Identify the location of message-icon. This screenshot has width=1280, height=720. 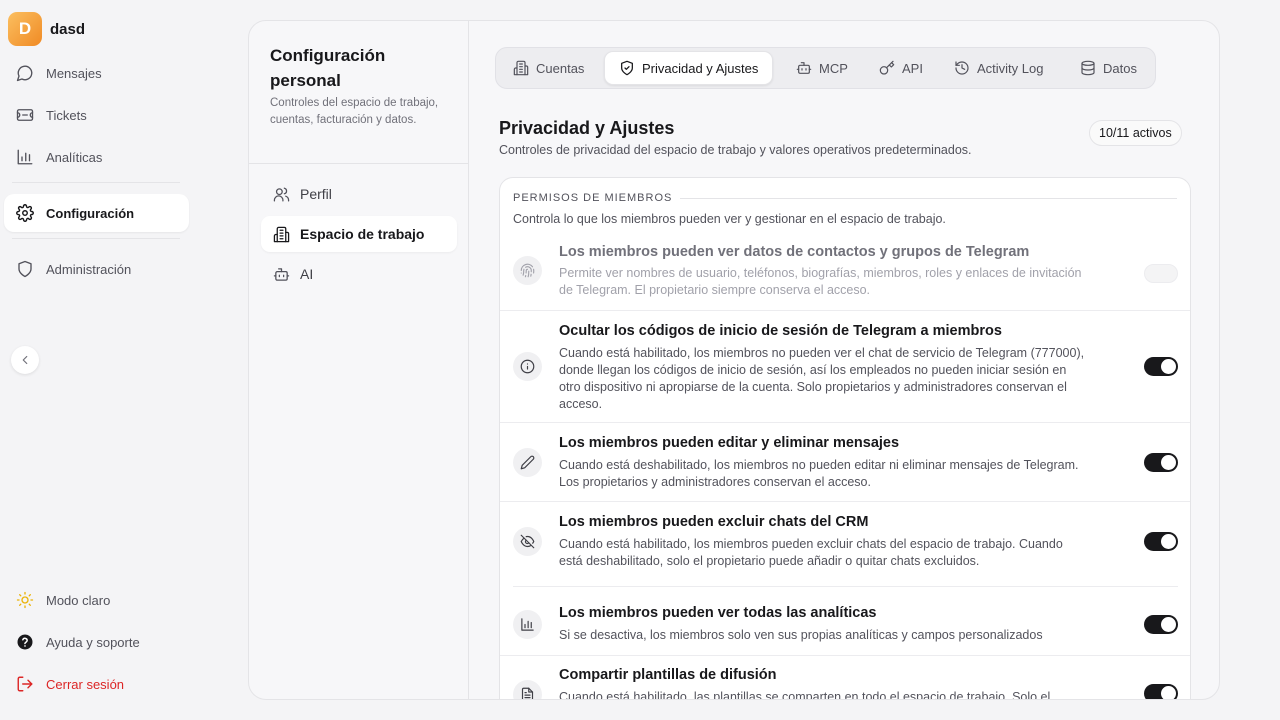
(25, 73).